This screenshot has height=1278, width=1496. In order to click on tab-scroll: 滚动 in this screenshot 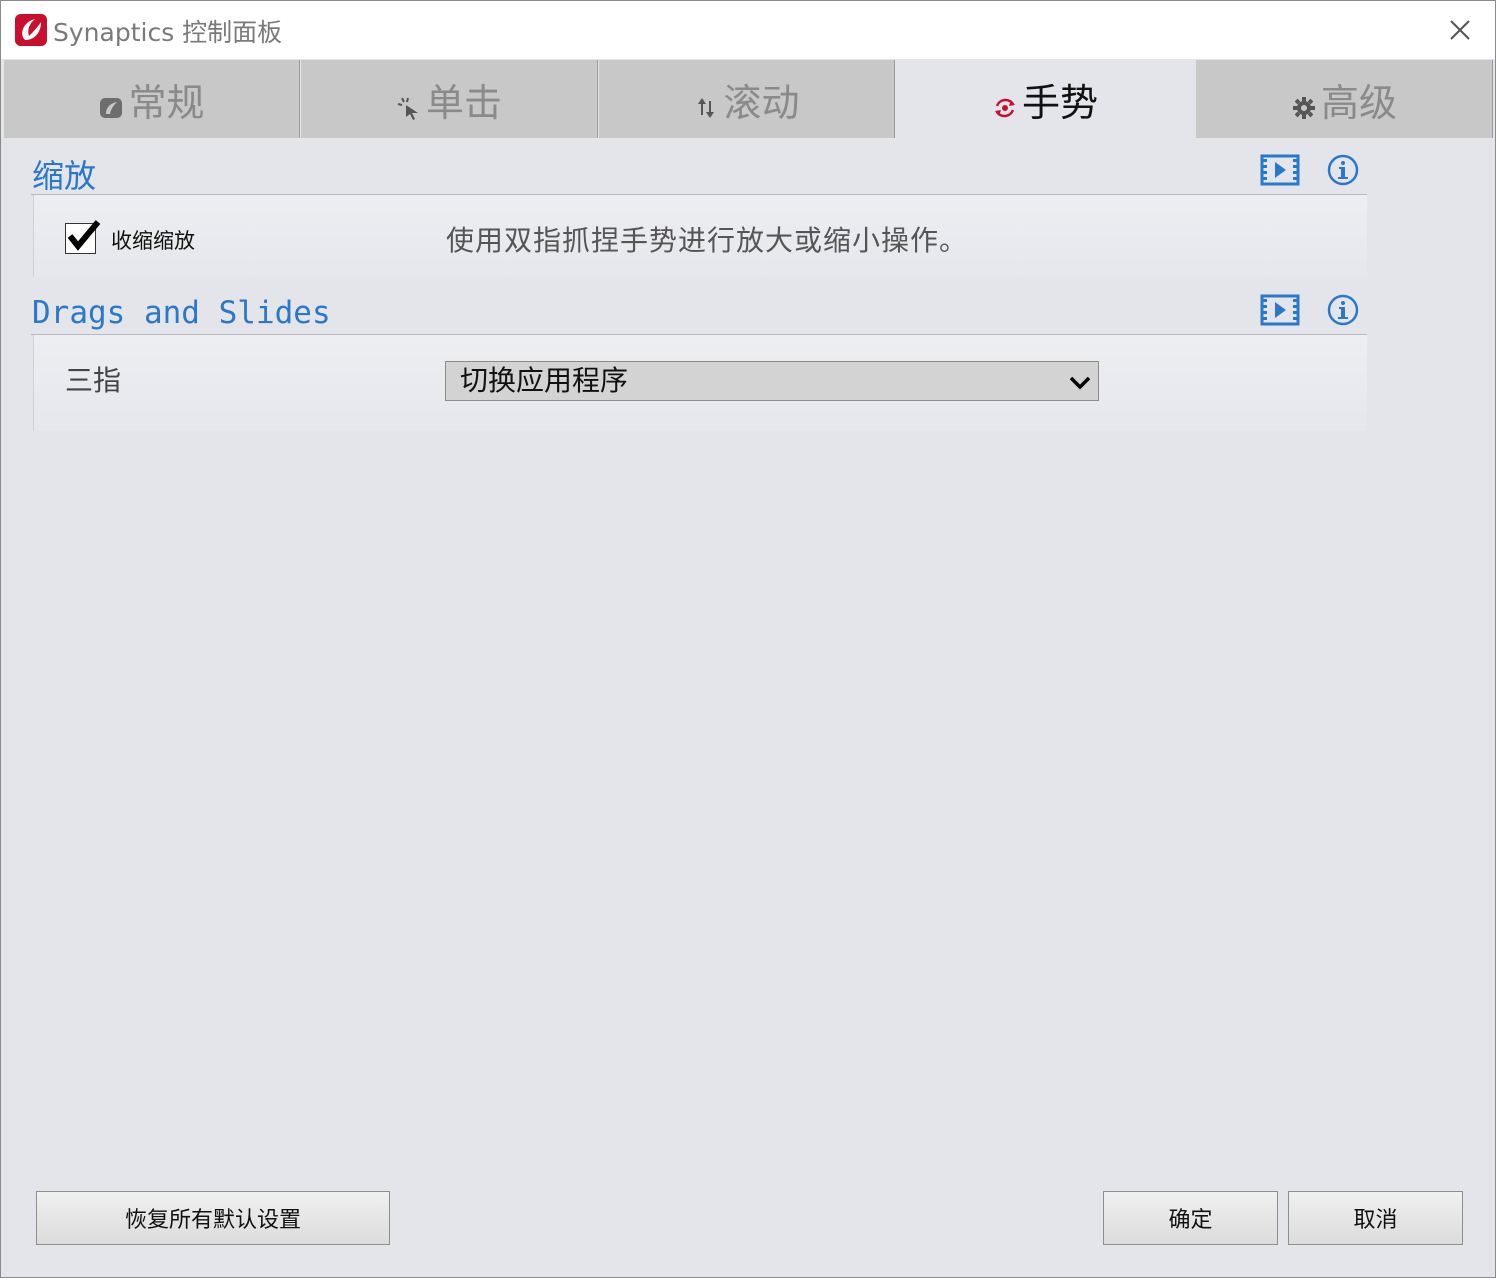, I will do `click(746, 99)`.